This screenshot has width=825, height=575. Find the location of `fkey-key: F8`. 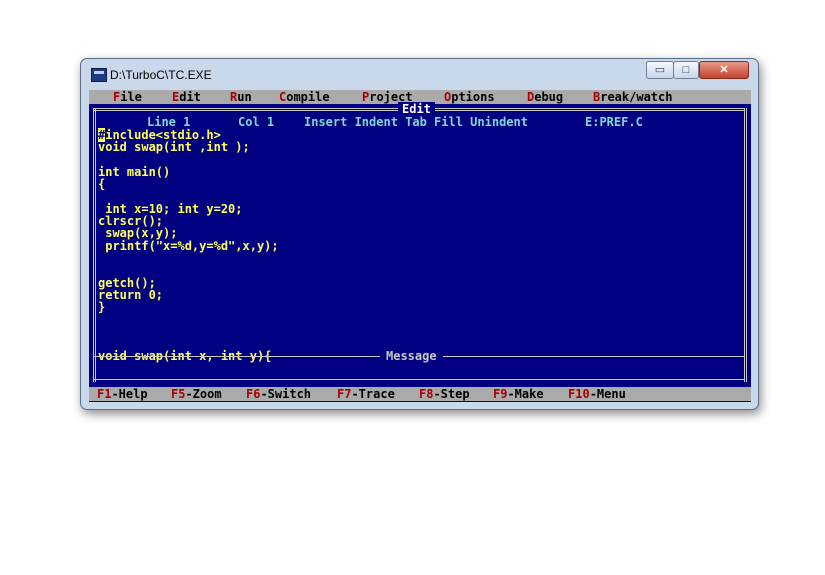

fkey-key: F8 is located at coordinates (426, 394).